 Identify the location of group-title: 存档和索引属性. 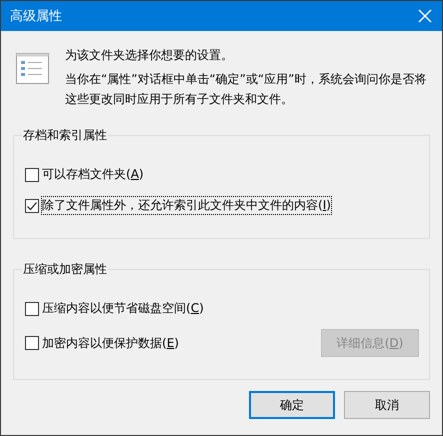
(65, 135).